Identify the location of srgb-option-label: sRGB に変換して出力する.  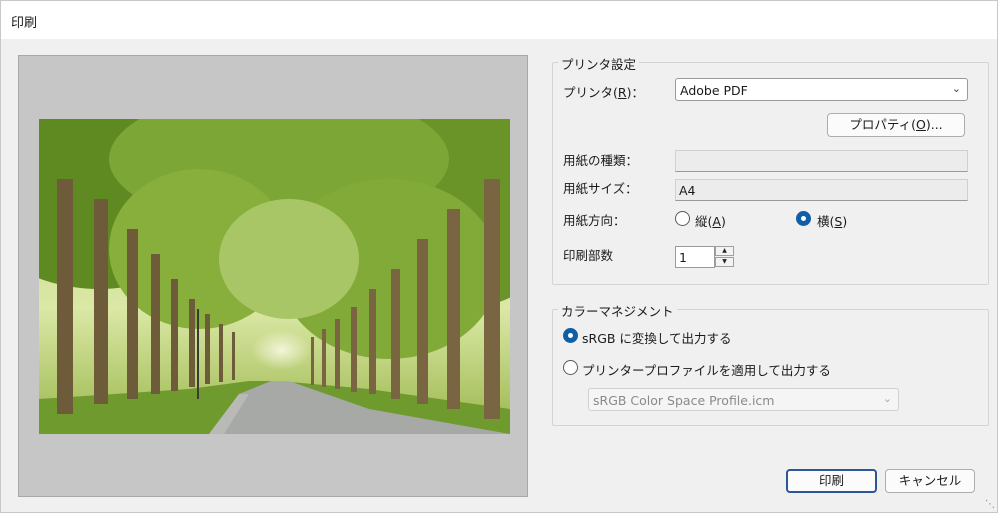
(657, 337).